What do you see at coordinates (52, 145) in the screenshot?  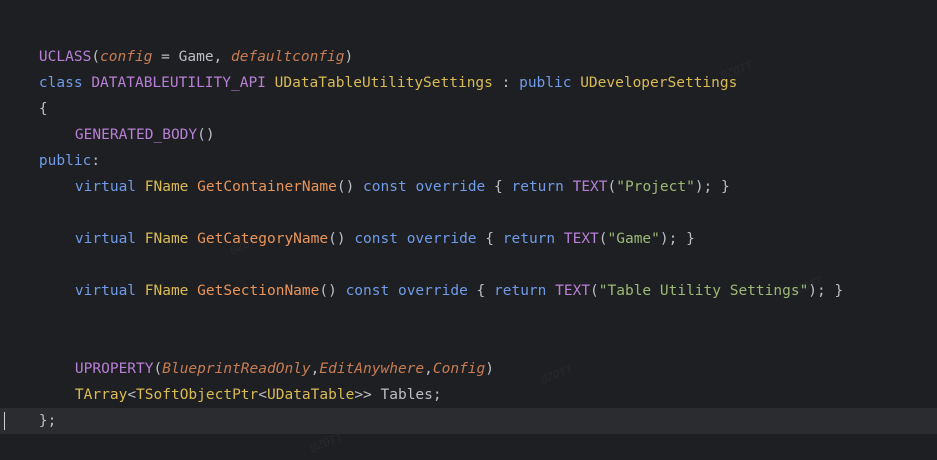 I see `code-line-5: public:` at bounding box center [52, 145].